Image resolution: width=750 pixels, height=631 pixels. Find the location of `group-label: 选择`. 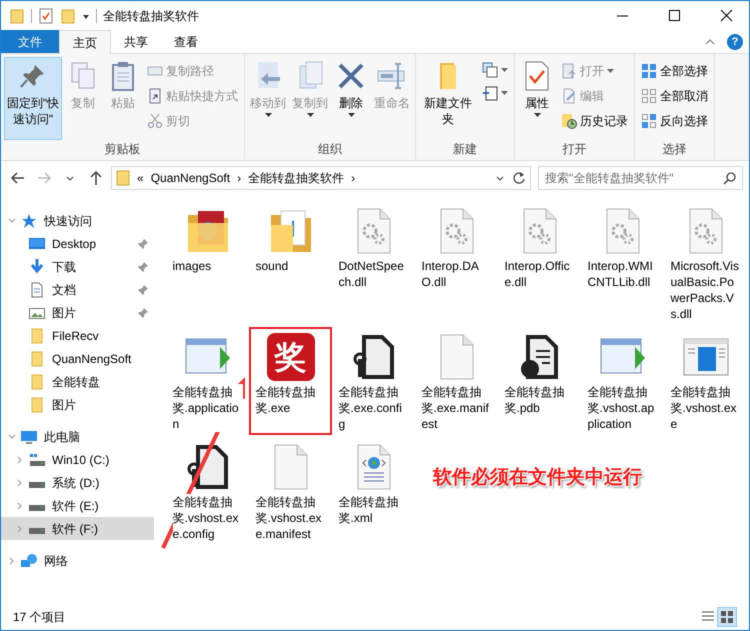

group-label: 选择 is located at coordinates (675, 149).